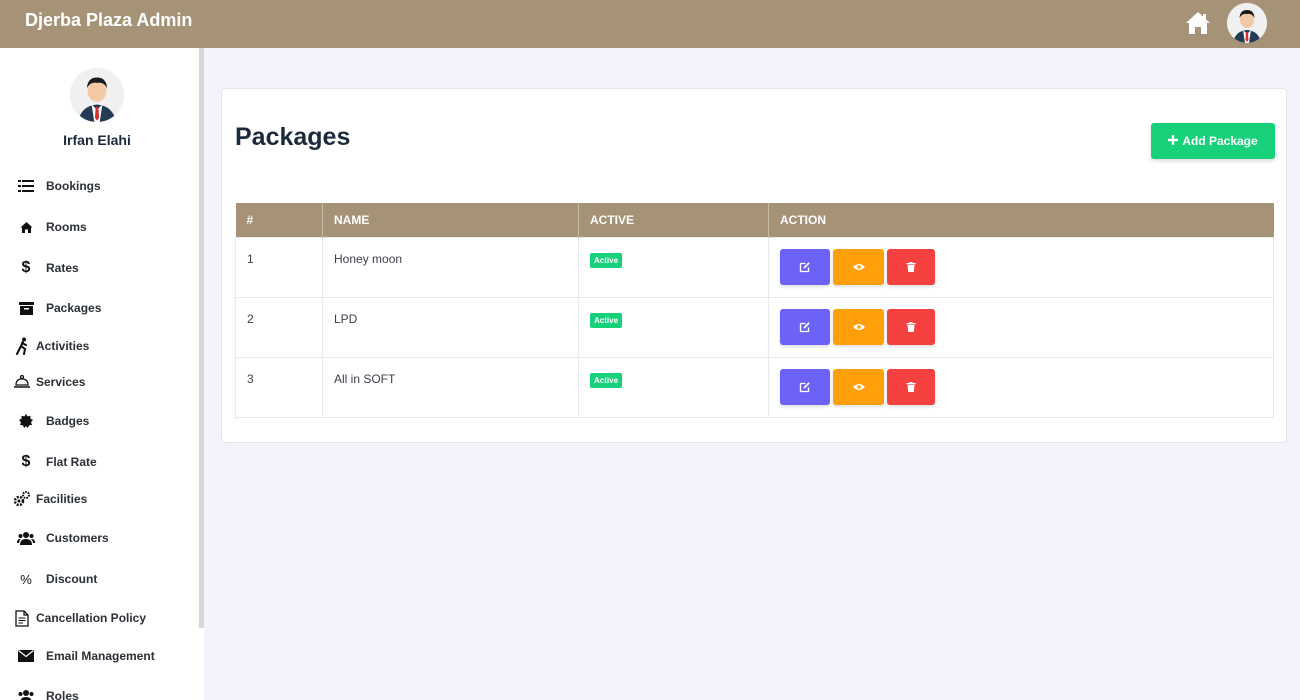 This screenshot has width=1300, height=700. I want to click on sidebar-item-bookings: Bookings, so click(98, 187).